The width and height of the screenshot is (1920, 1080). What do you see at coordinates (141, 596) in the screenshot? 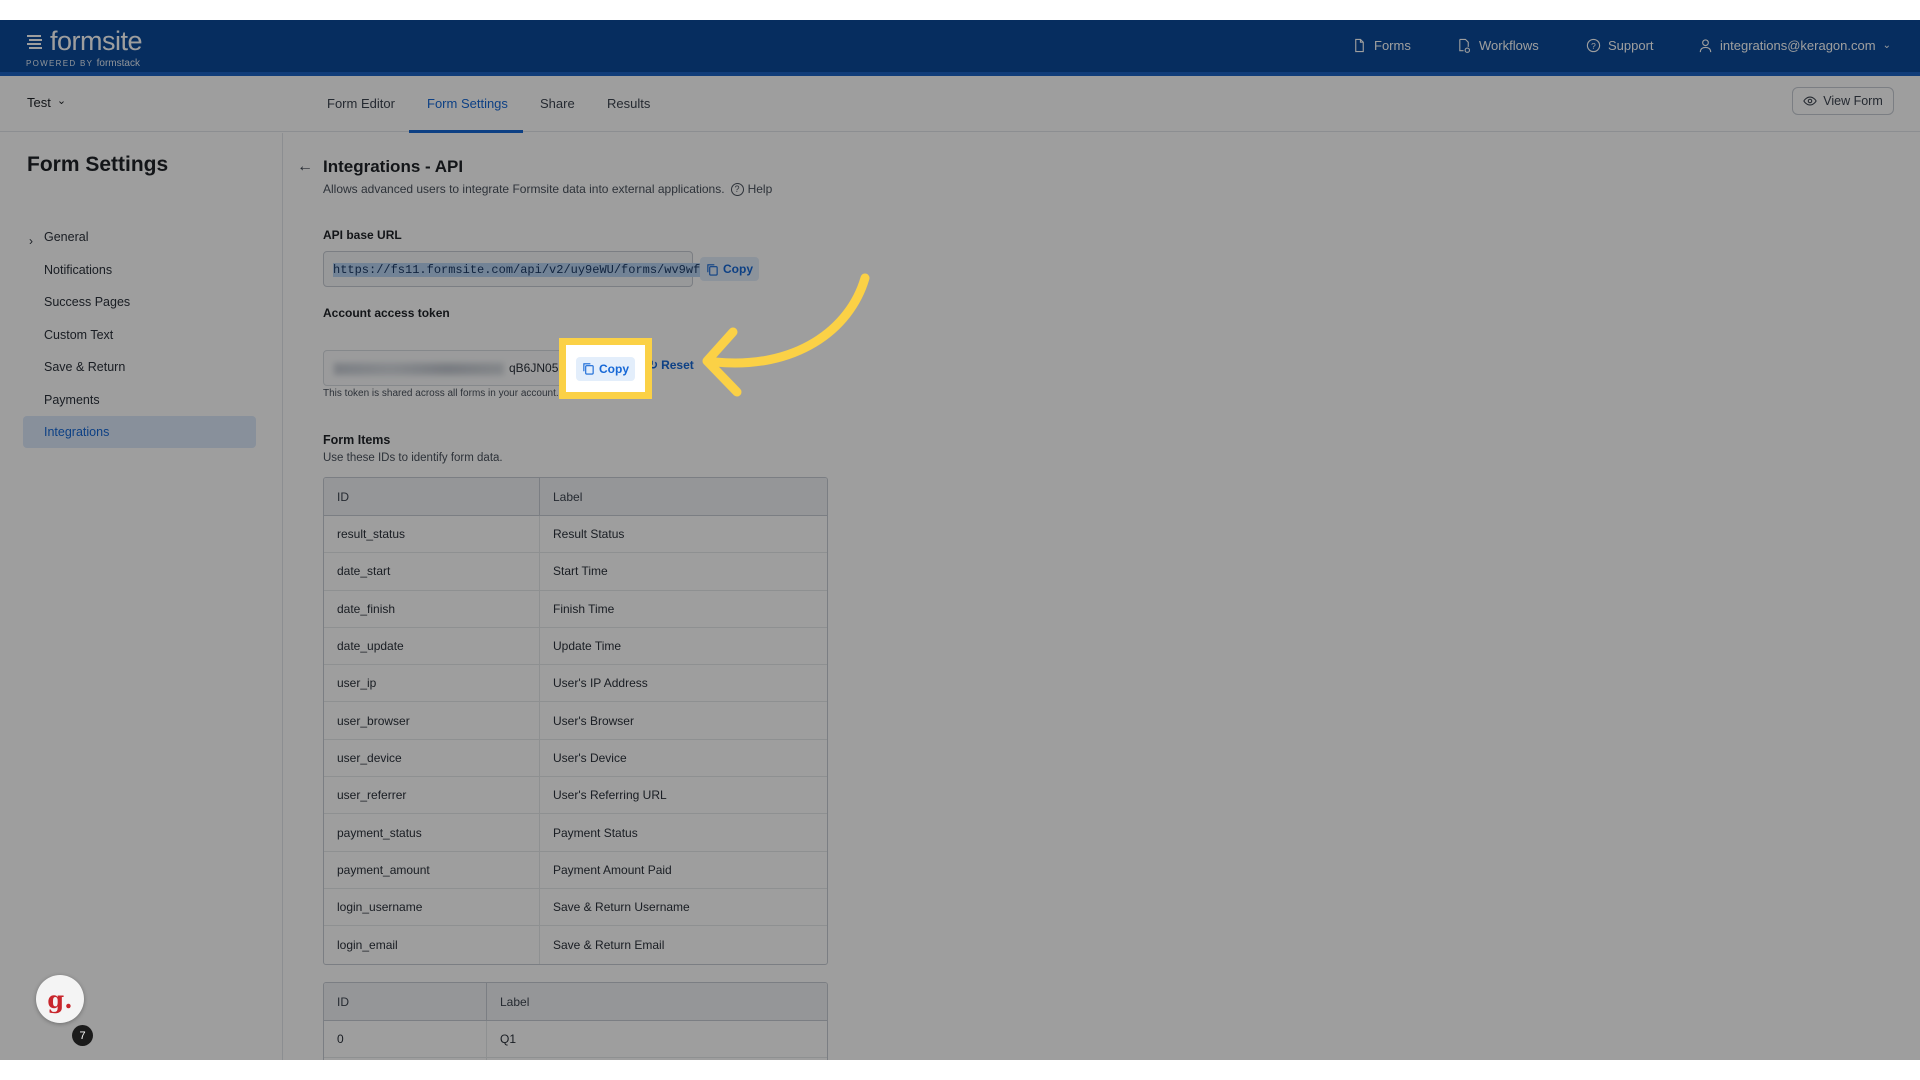
I see `settings-sidebar: Form Settings` at bounding box center [141, 596].